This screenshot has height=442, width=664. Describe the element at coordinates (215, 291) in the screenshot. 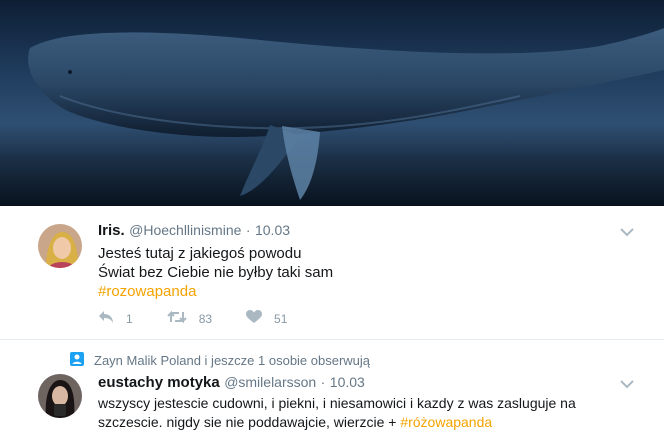

I see `hashtag-link: #rozowapanda` at that location.